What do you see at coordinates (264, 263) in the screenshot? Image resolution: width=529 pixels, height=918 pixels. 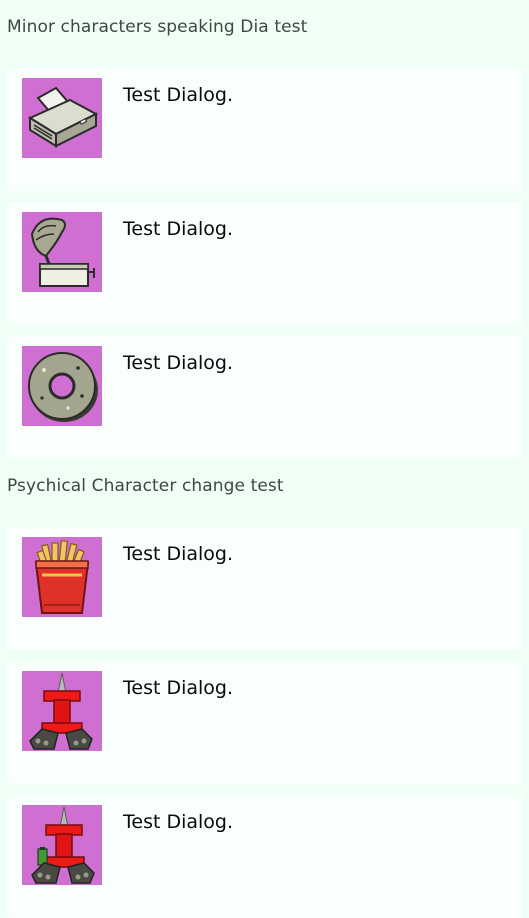 I see `dialog-card-gramophone: Test Dialog.` at bounding box center [264, 263].